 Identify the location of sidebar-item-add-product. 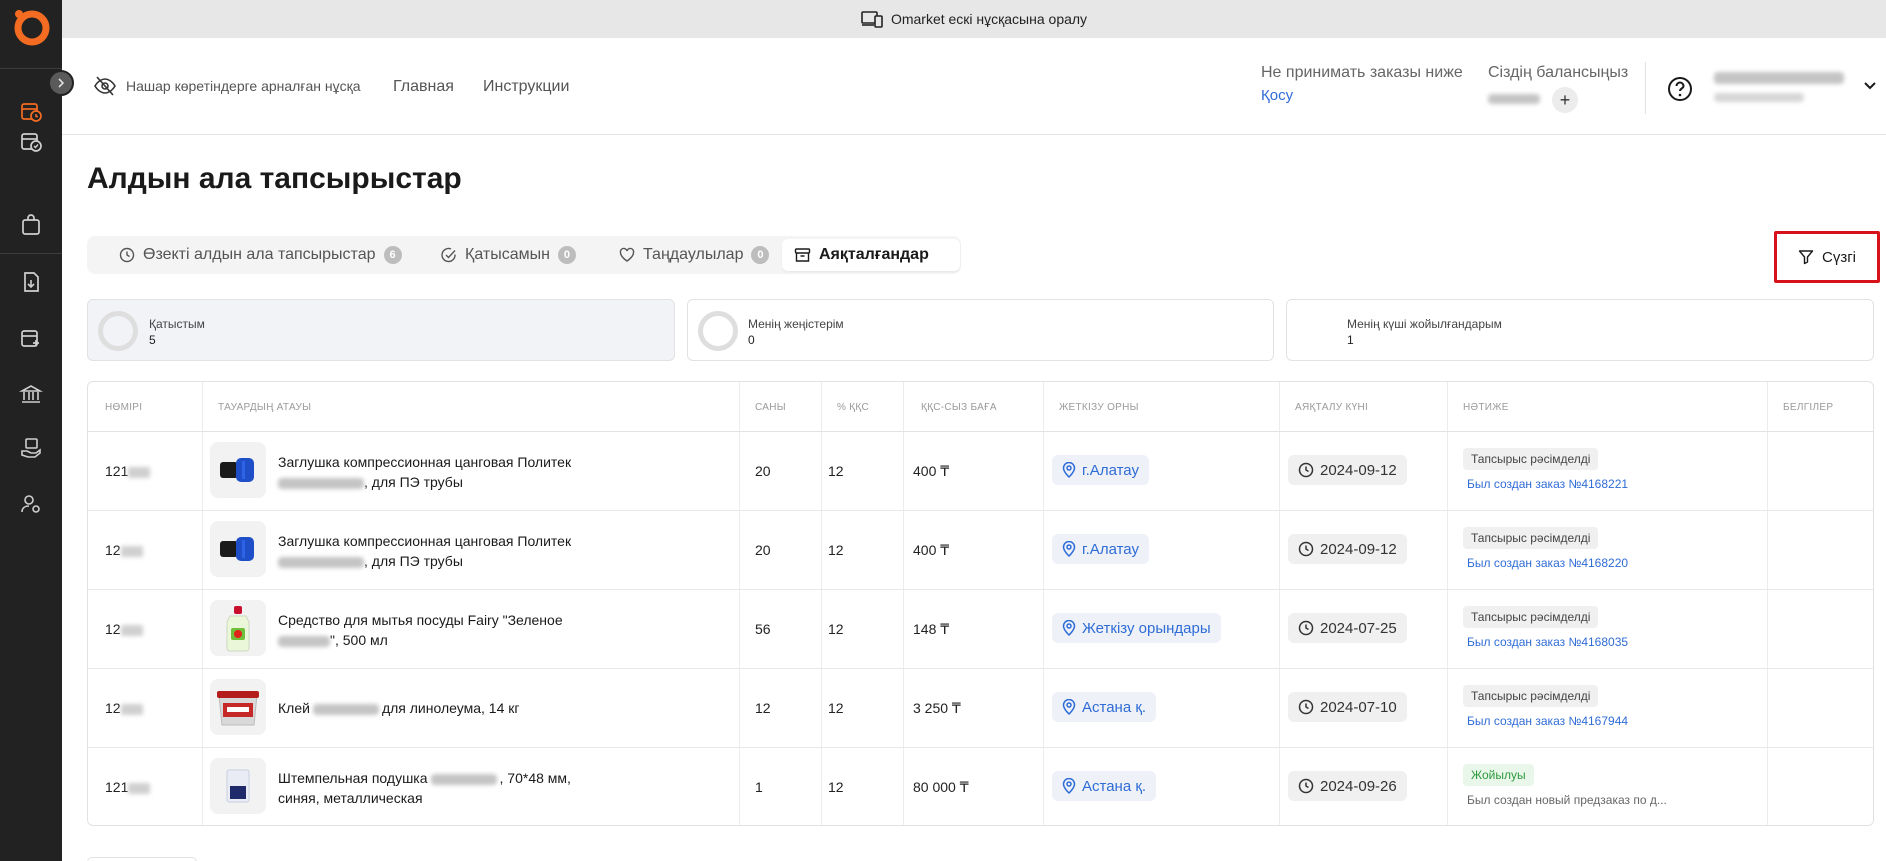
(31, 338).